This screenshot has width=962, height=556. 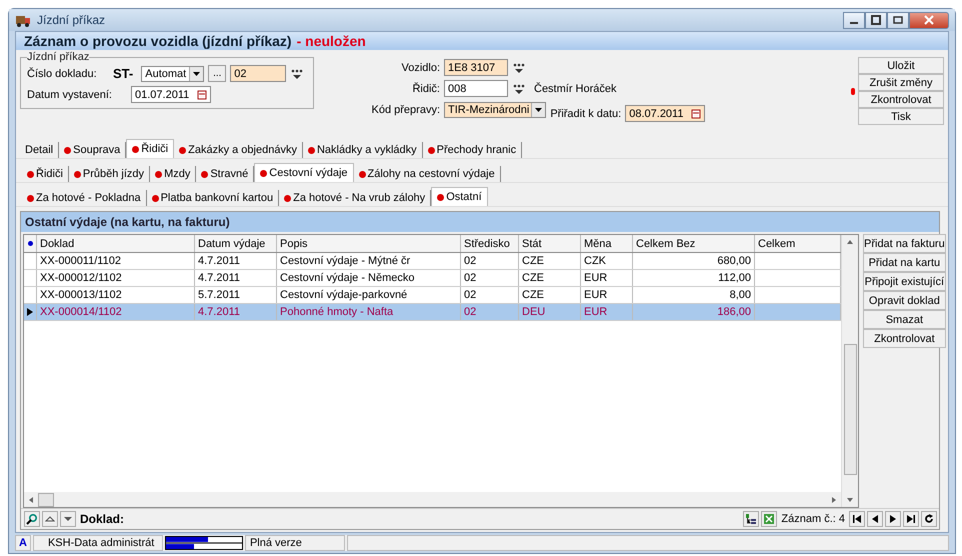 What do you see at coordinates (172, 74) in the screenshot?
I see `series-dropdown: Automat` at bounding box center [172, 74].